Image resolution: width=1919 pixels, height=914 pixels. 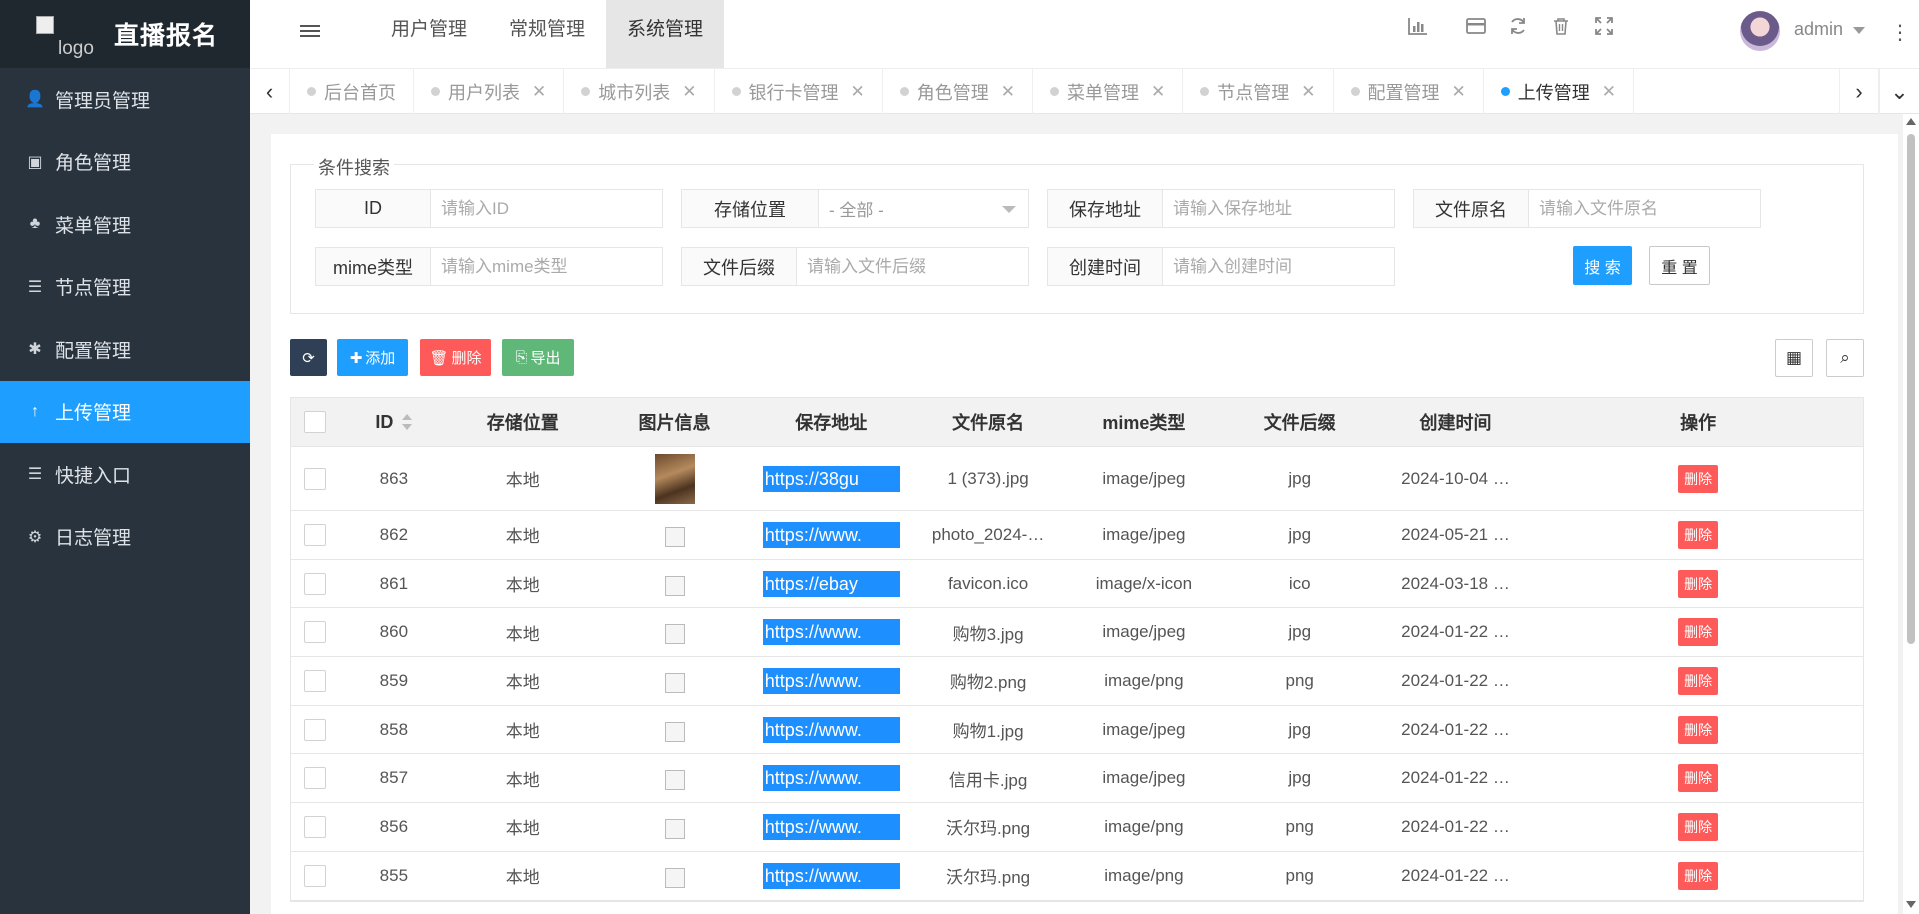 I want to click on ext-input, so click(x=912, y=266).